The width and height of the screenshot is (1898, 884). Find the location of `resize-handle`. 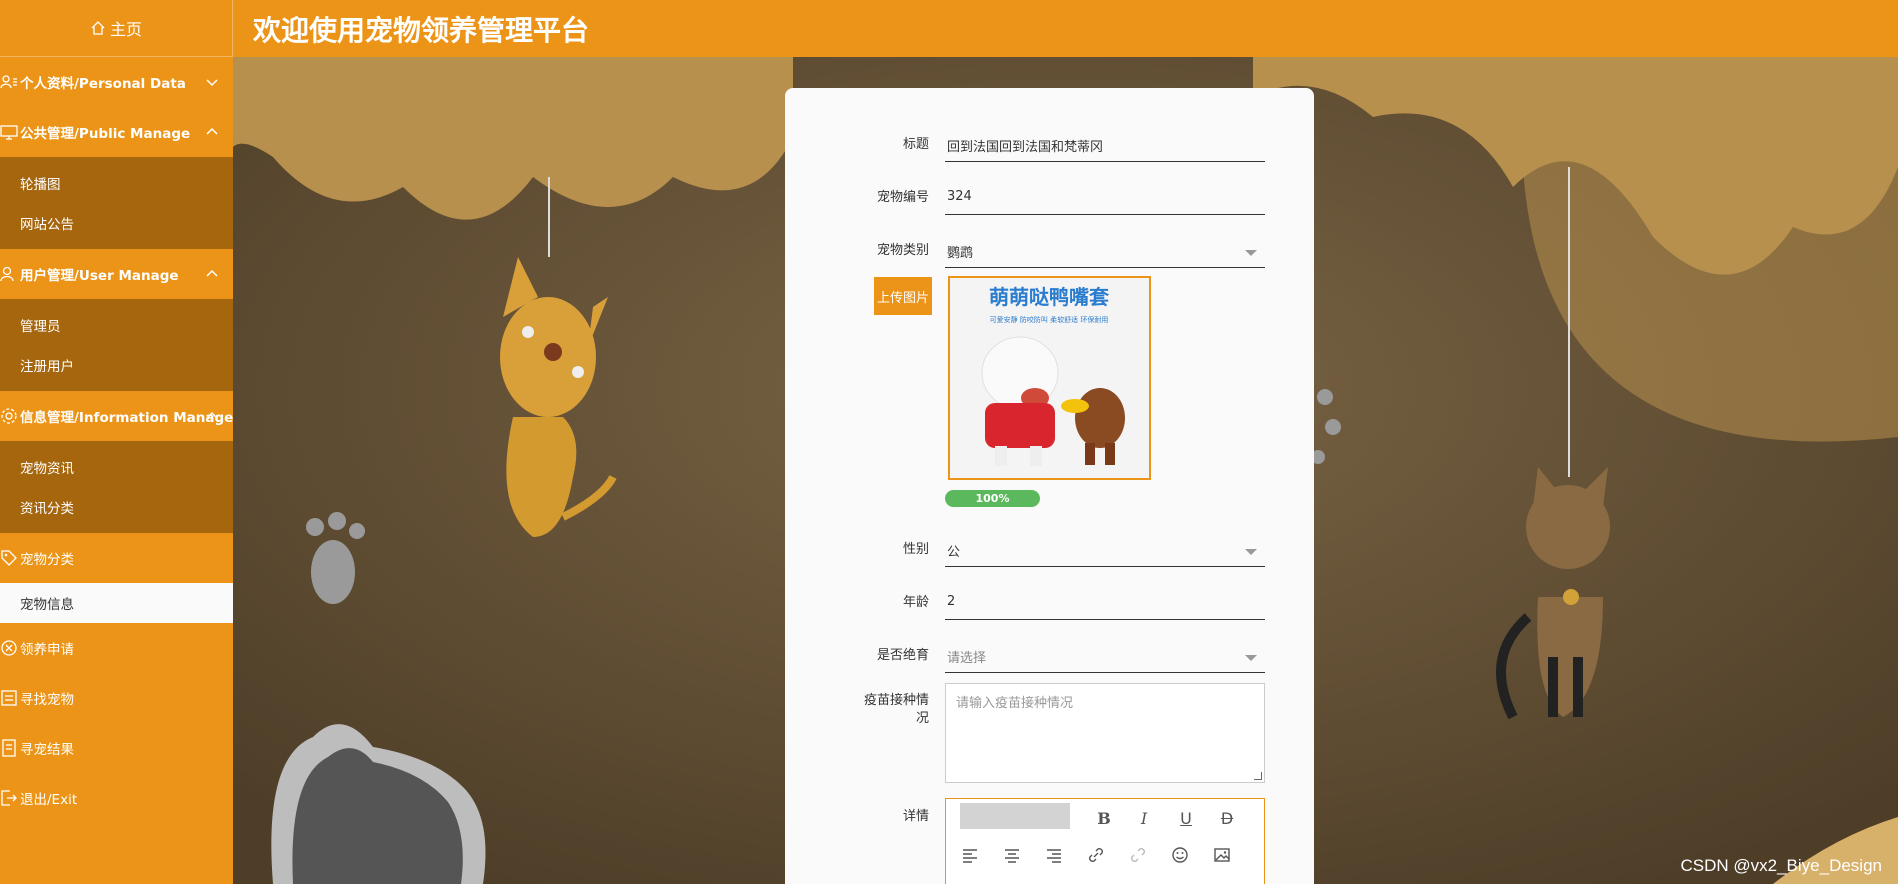

resize-handle is located at coordinates (1258, 776).